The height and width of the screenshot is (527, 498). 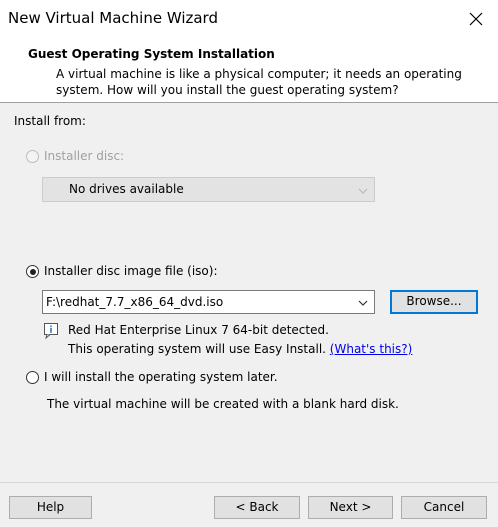 I want to click on close-button, so click(x=476, y=19).